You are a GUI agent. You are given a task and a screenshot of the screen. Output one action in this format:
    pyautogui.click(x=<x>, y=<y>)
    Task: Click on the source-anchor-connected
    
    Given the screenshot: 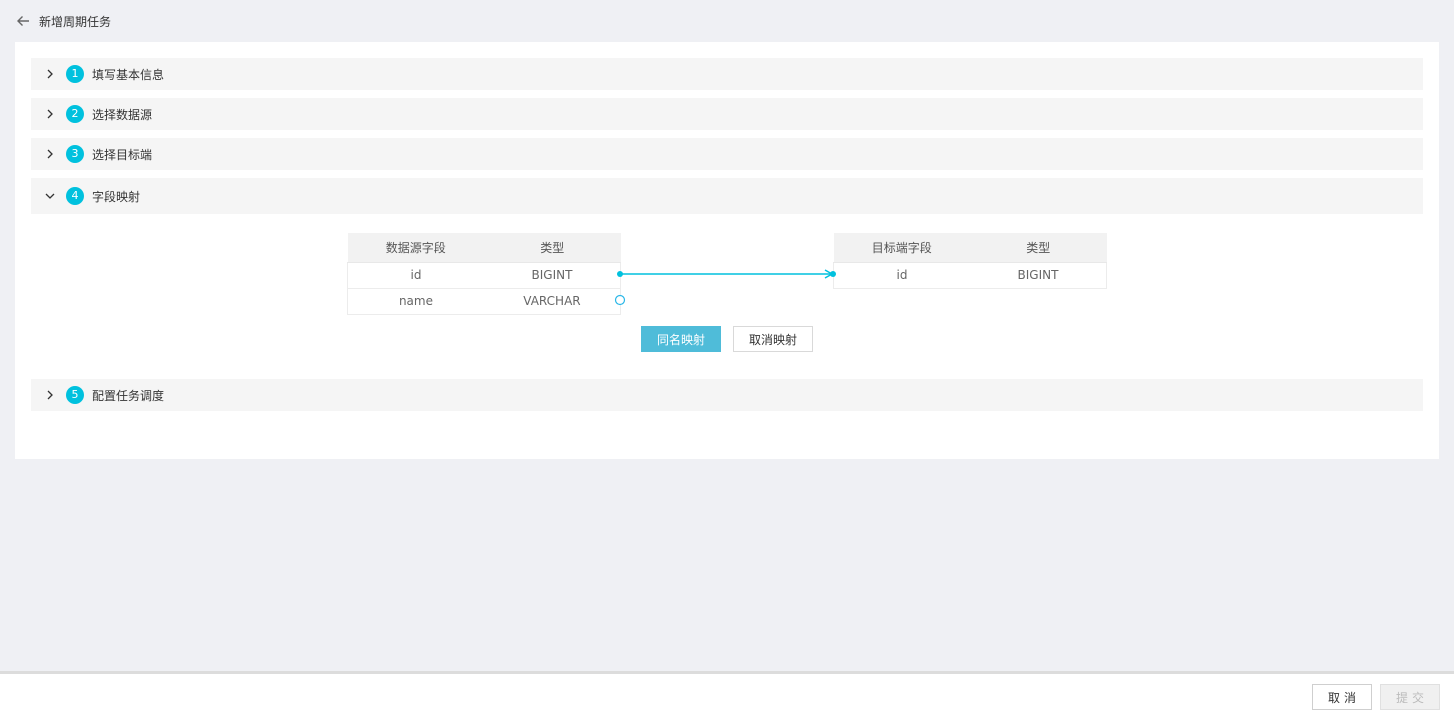 What is the action you would take?
    pyautogui.click(x=620, y=274)
    